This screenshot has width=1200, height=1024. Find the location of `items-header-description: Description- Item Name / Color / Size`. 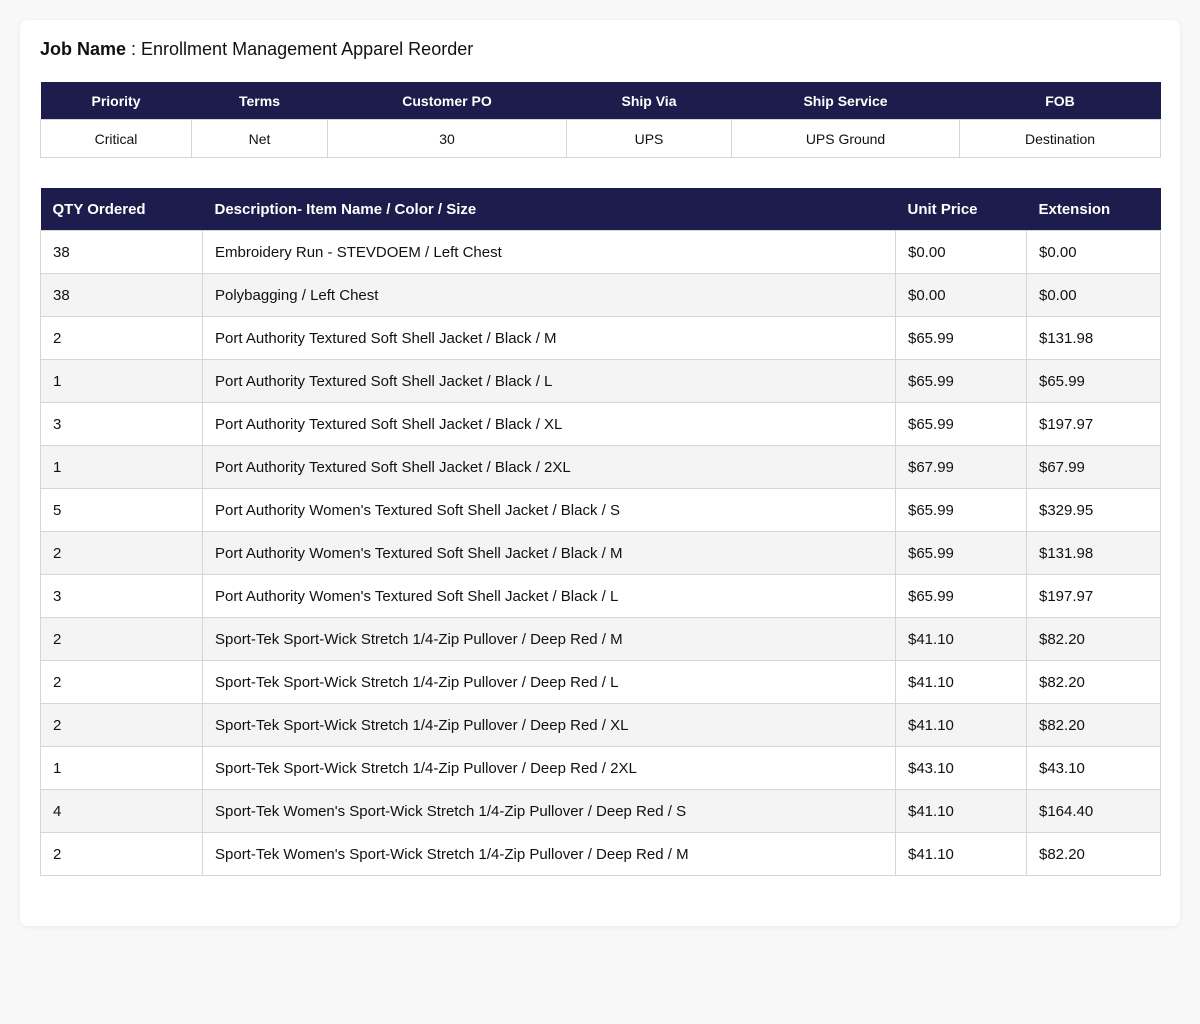

items-header-description: Description- Item Name / Color / Size is located at coordinates (549, 209).